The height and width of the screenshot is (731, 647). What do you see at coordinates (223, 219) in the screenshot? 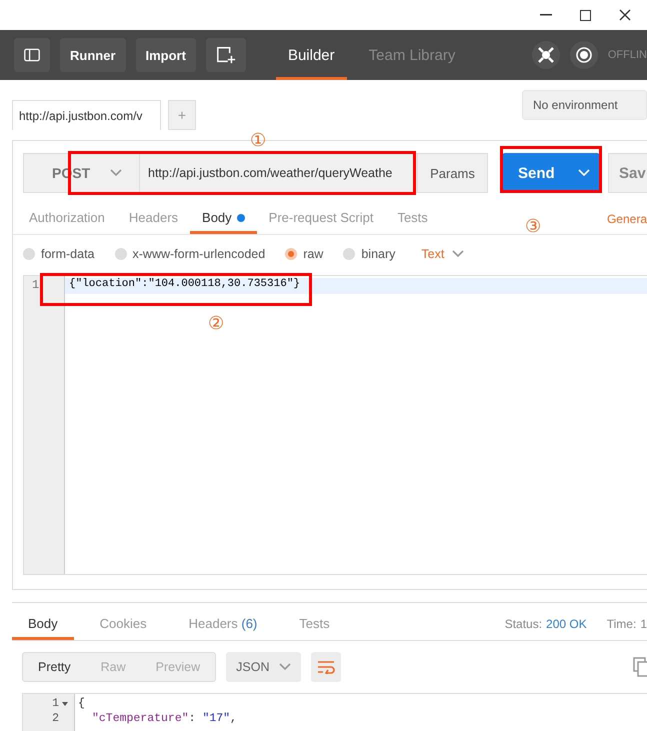
I see `request-section-tab: Body` at bounding box center [223, 219].